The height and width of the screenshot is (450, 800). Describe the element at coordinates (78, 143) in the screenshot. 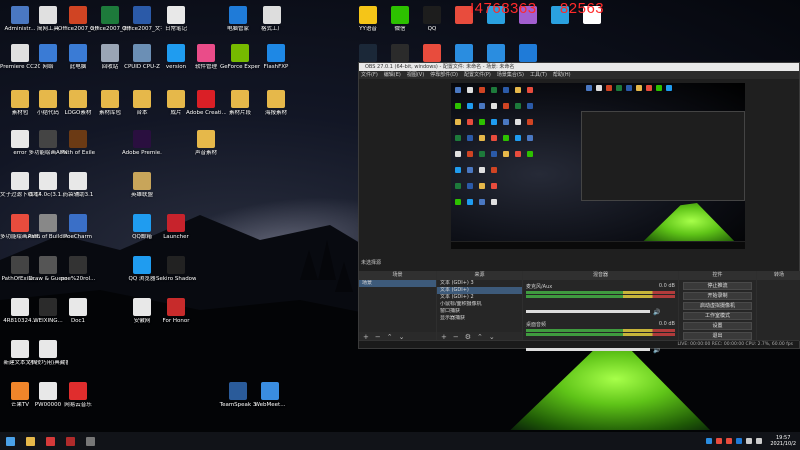

I see `desktop-icon: Path of Exile` at that location.